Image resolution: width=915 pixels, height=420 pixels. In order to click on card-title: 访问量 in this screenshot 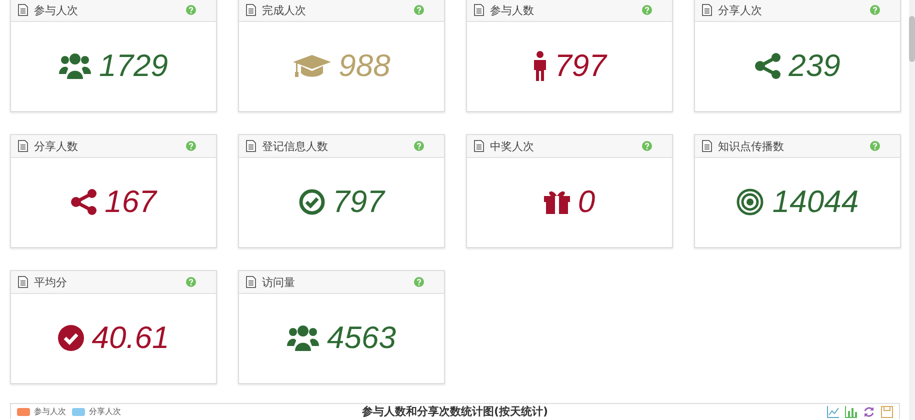, I will do `click(279, 282)`.